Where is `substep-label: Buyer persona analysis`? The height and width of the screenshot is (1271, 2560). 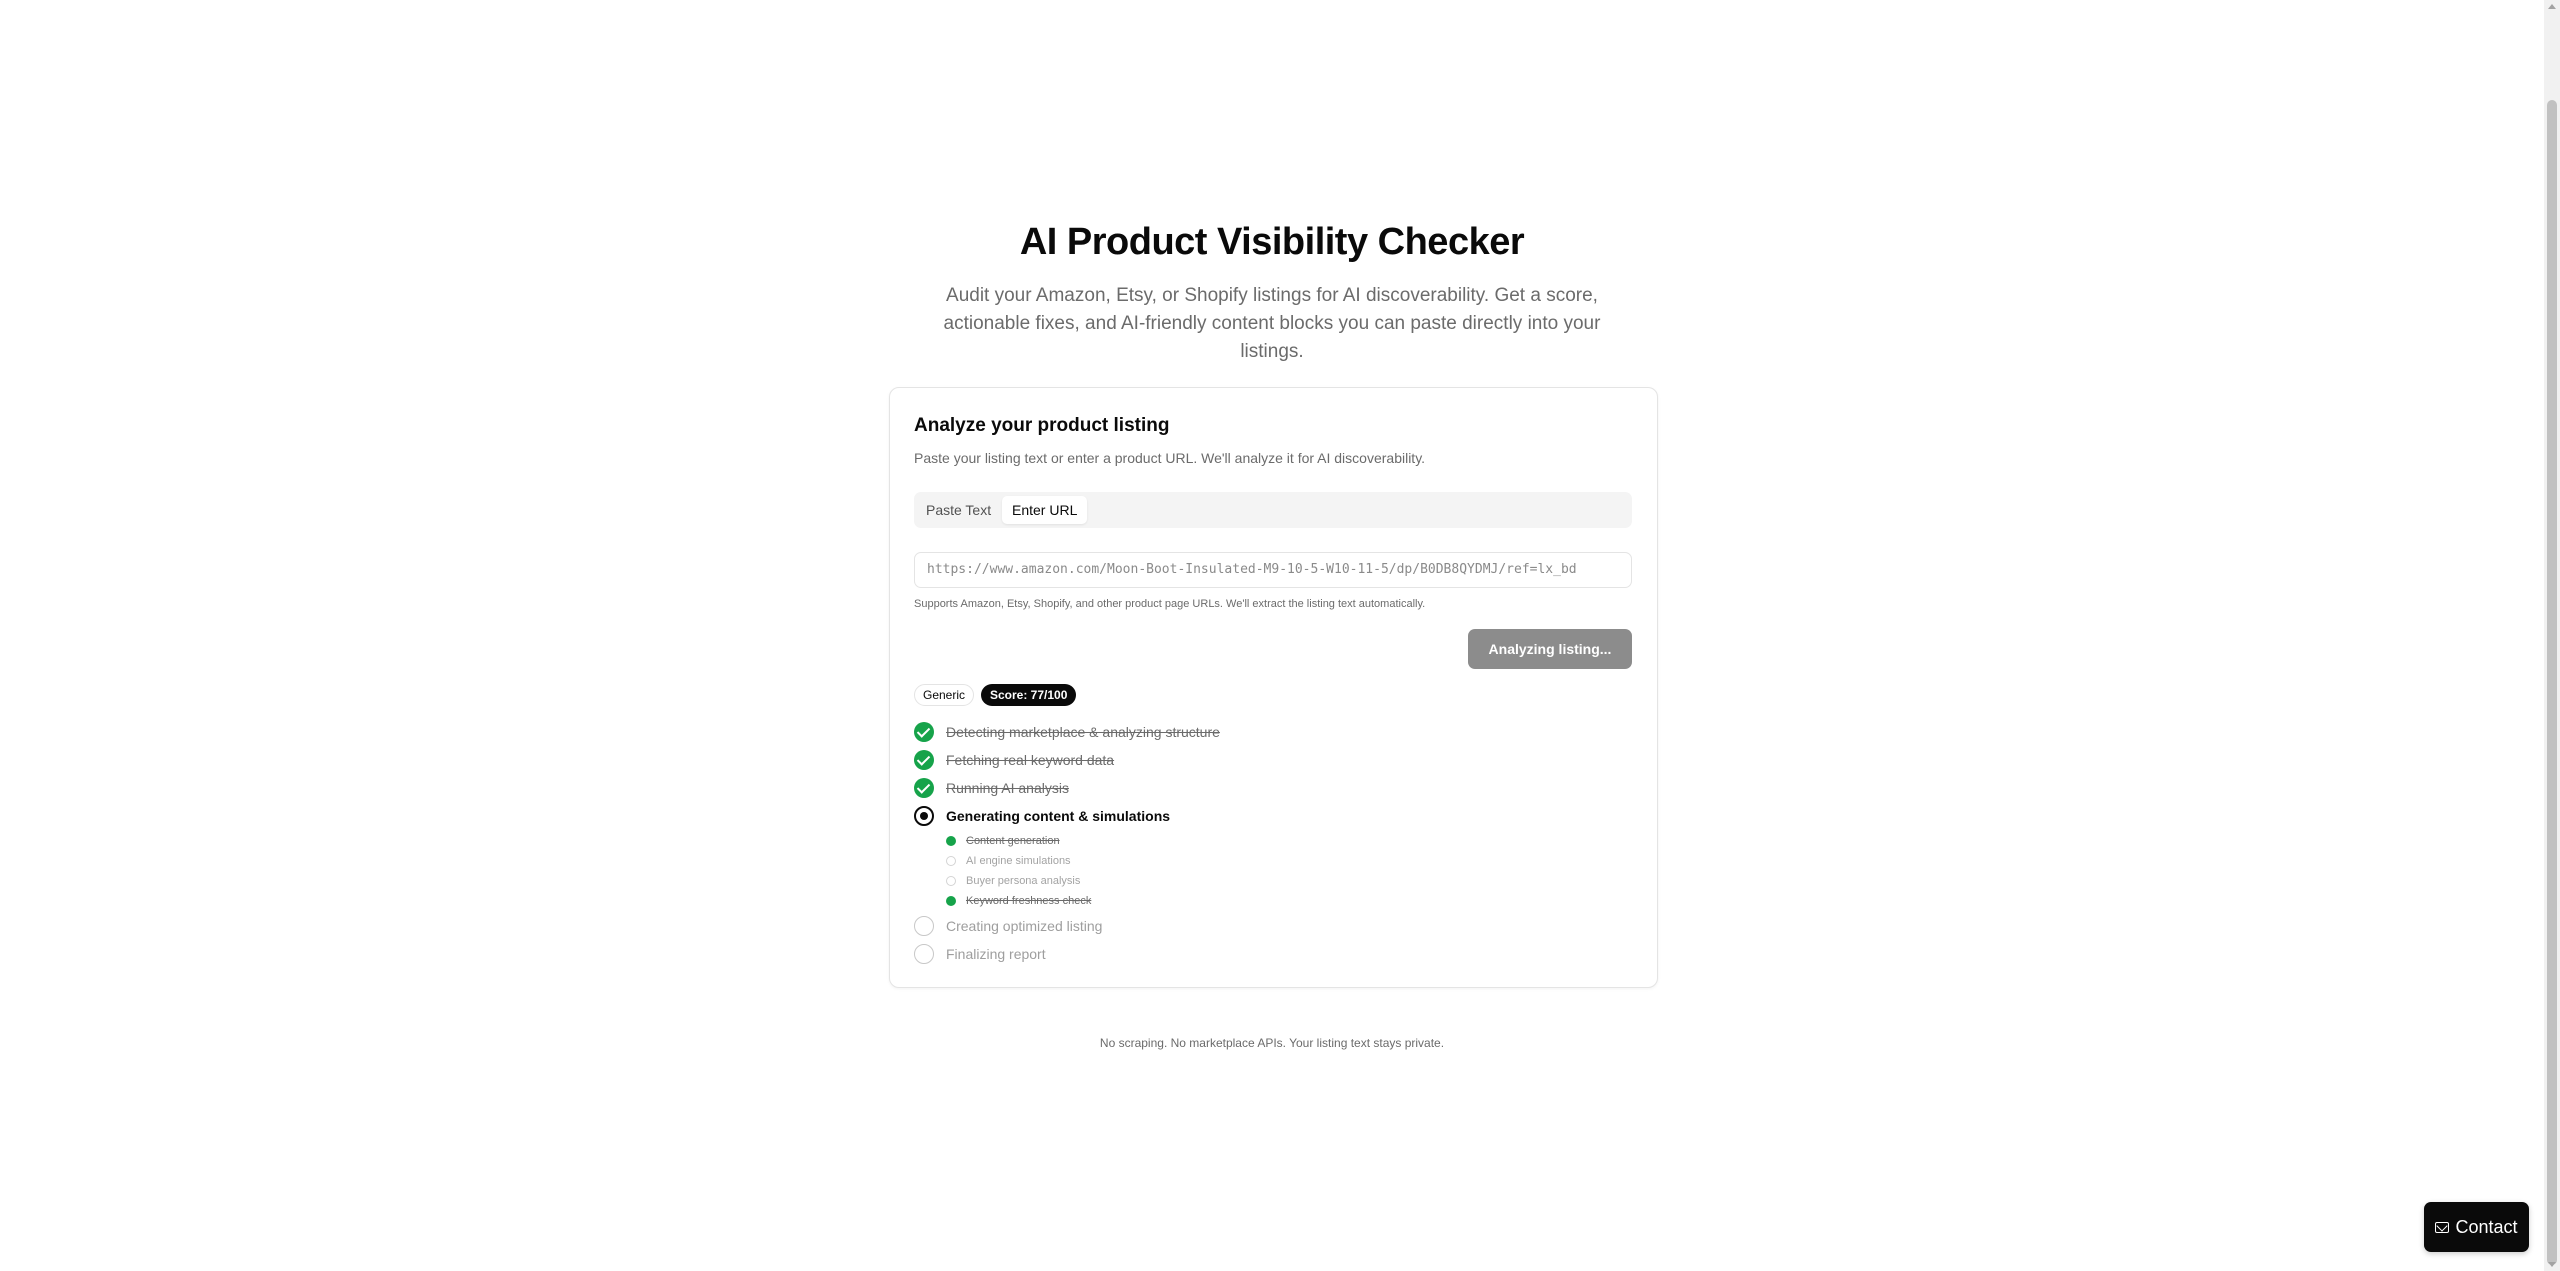 substep-label: Buyer persona analysis is located at coordinates (1023, 881).